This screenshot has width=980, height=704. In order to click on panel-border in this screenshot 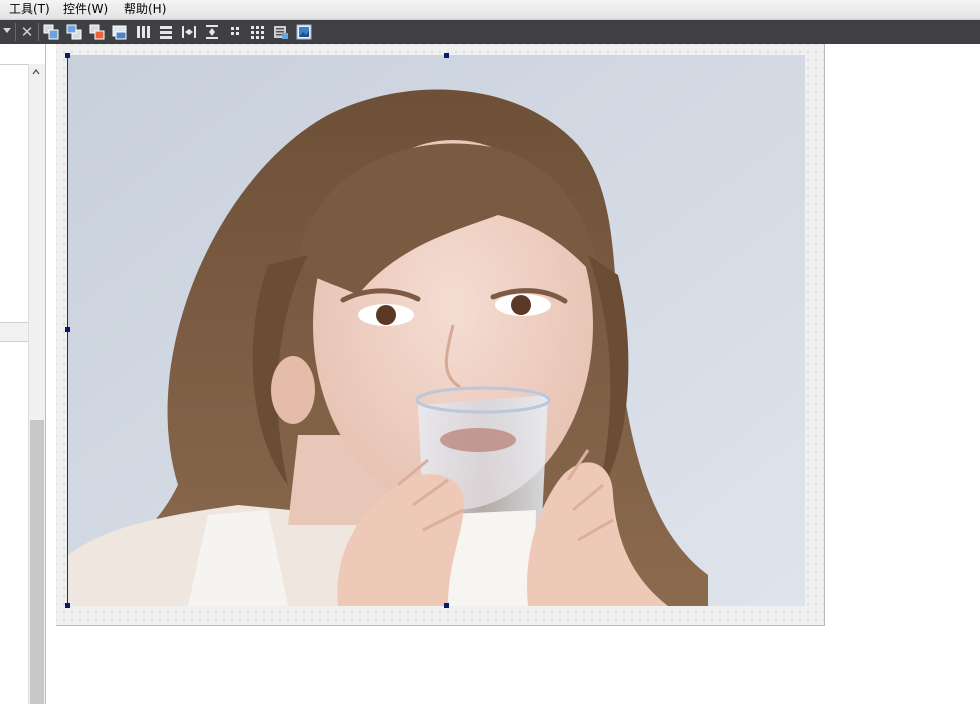, I will do `click(45, 374)`.